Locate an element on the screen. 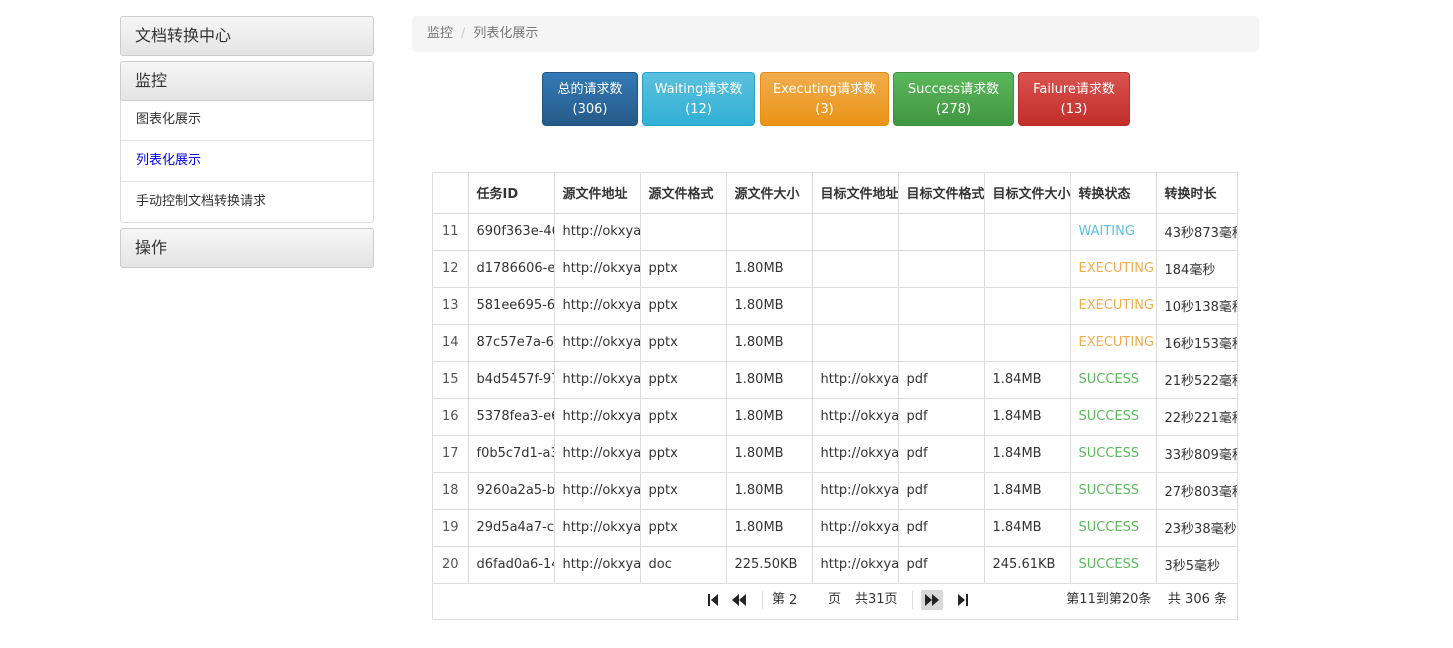  menu-item-list-view: 列表化展示 is located at coordinates (247, 160).